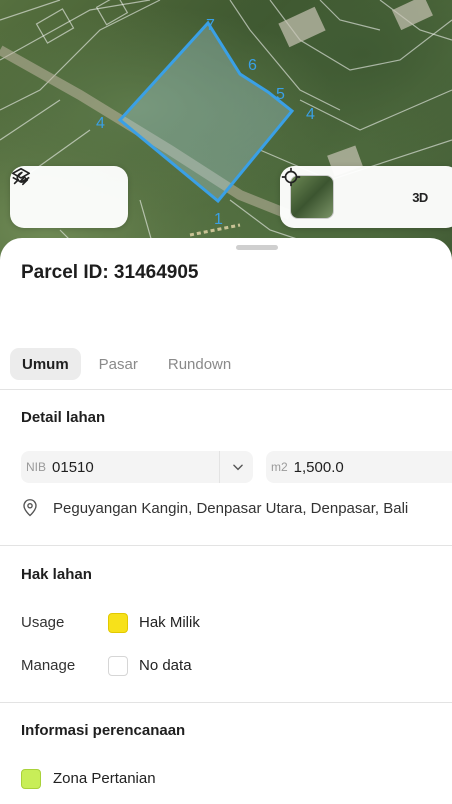  What do you see at coordinates (210, 25) in the screenshot?
I see `vertex-label-7: 7` at bounding box center [210, 25].